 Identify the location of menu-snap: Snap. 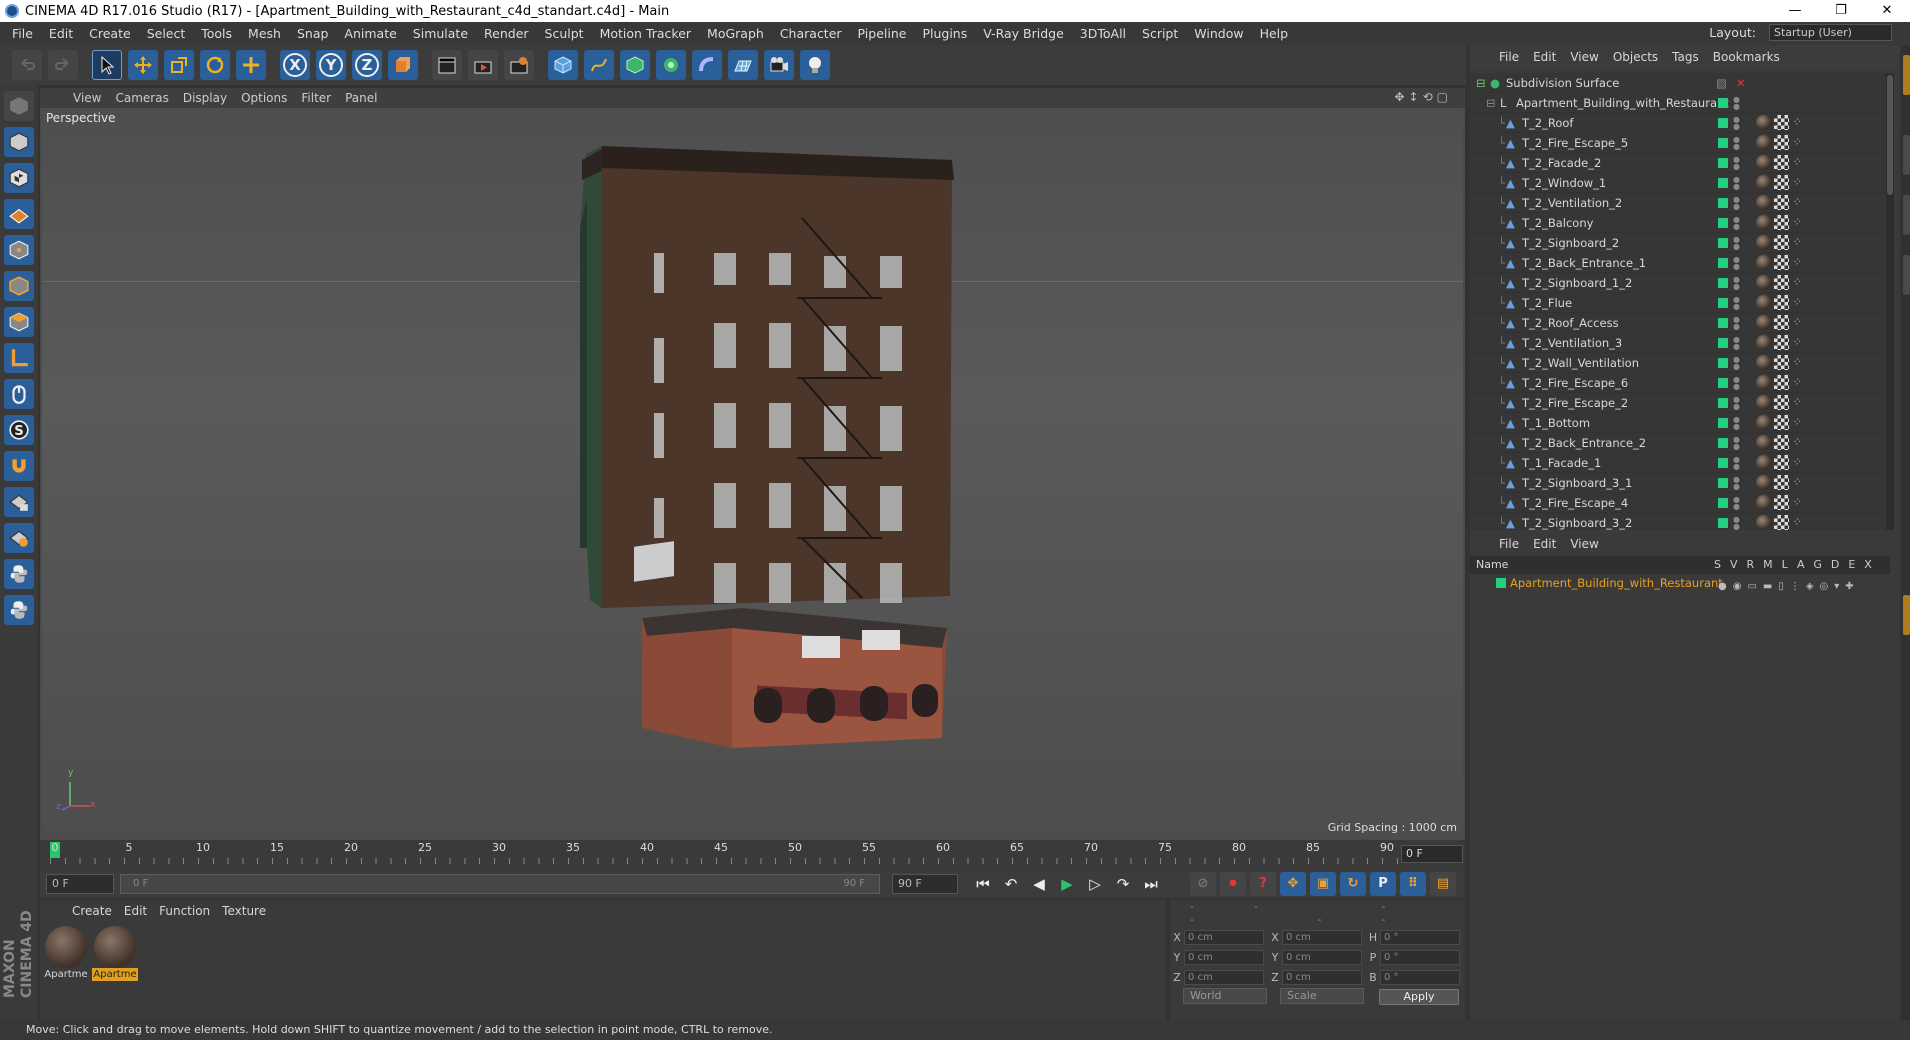
(312, 33).